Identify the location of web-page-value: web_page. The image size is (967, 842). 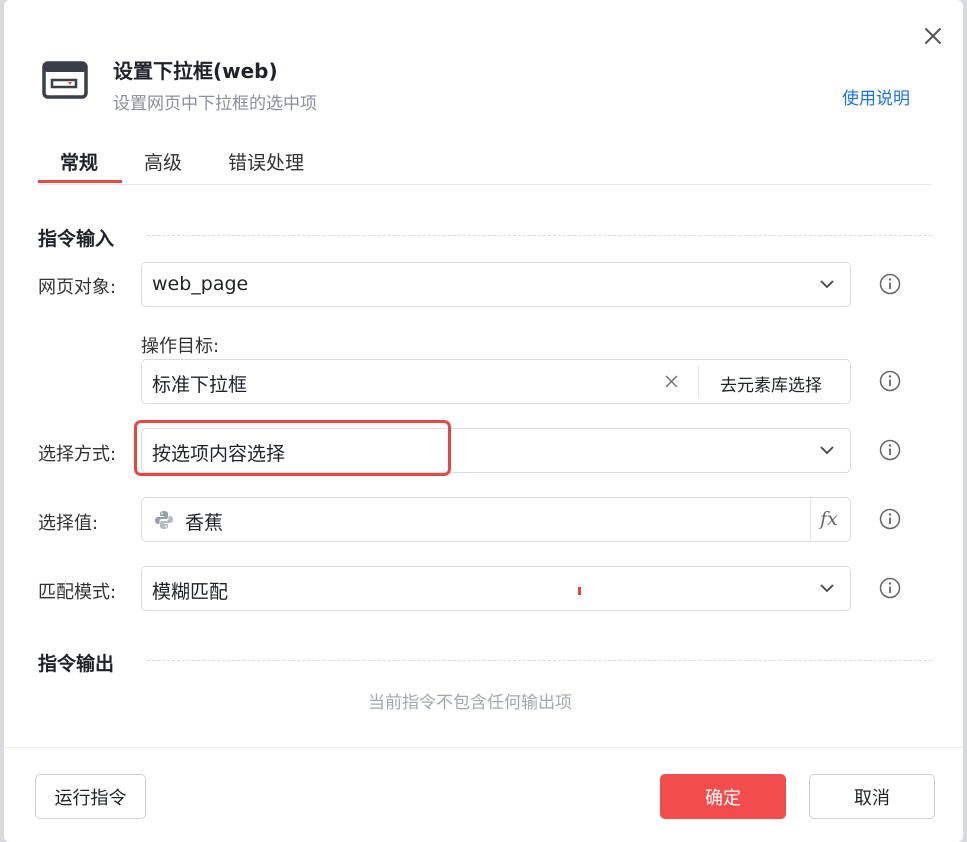
(200, 284).